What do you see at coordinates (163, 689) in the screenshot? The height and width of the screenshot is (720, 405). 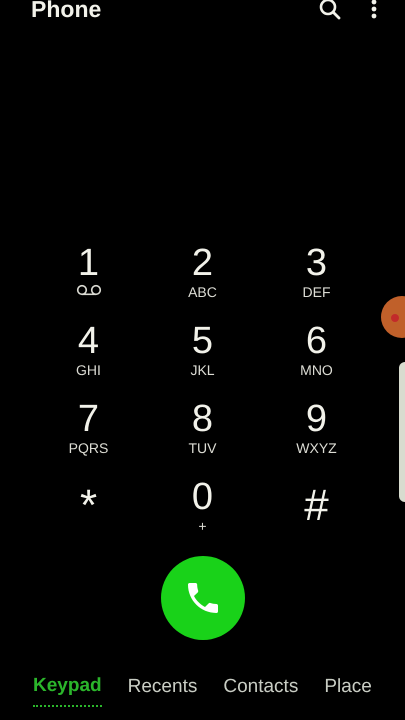 I see `tab: Recents` at bounding box center [163, 689].